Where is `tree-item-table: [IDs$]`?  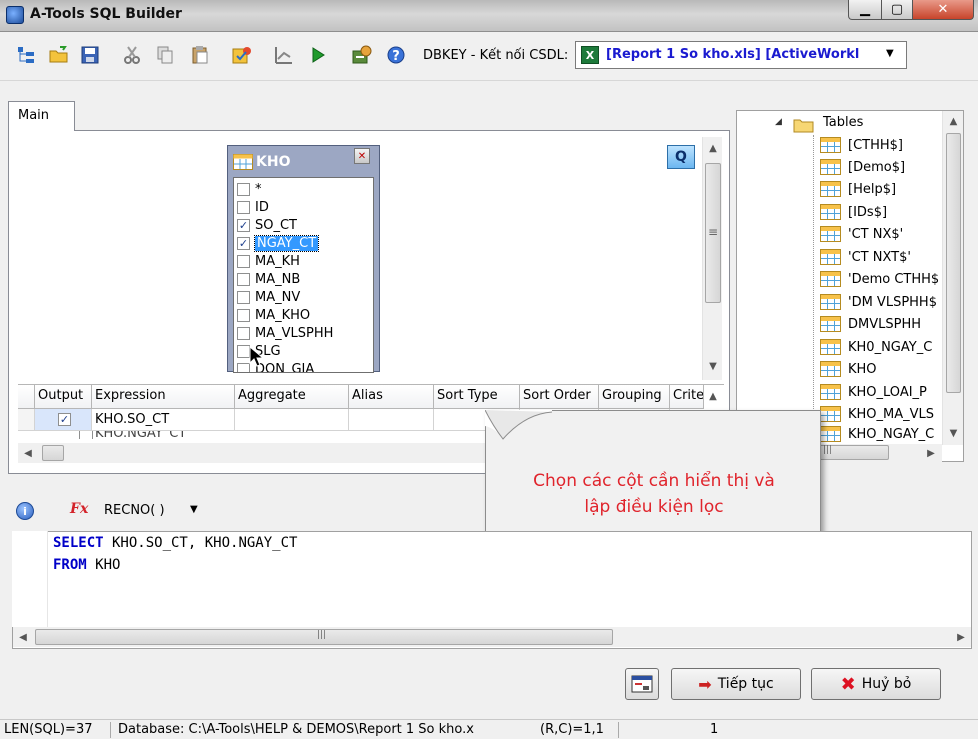 tree-item-table: [IDs$] is located at coordinates (853, 212).